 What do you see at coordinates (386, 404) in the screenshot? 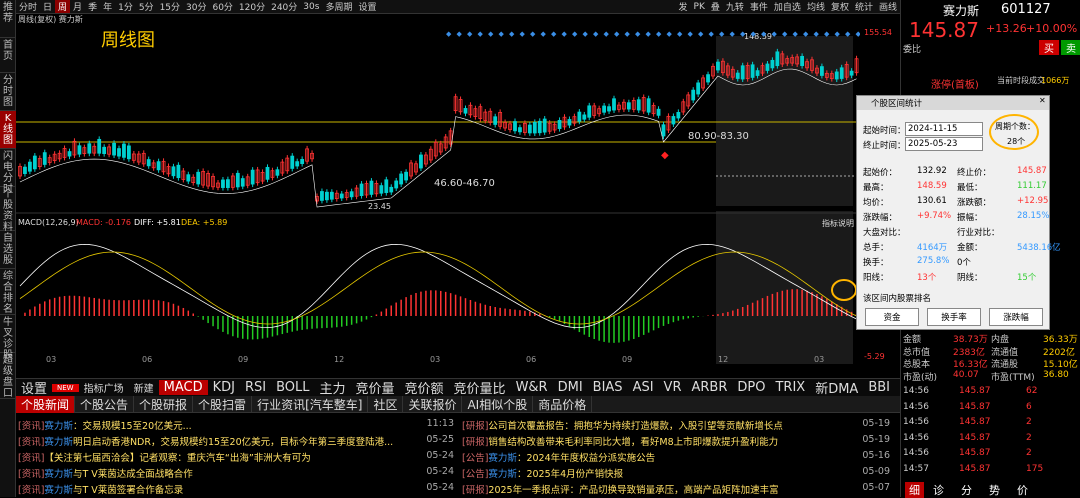
I see `news-tab-5: 社区` at bounding box center [386, 404].